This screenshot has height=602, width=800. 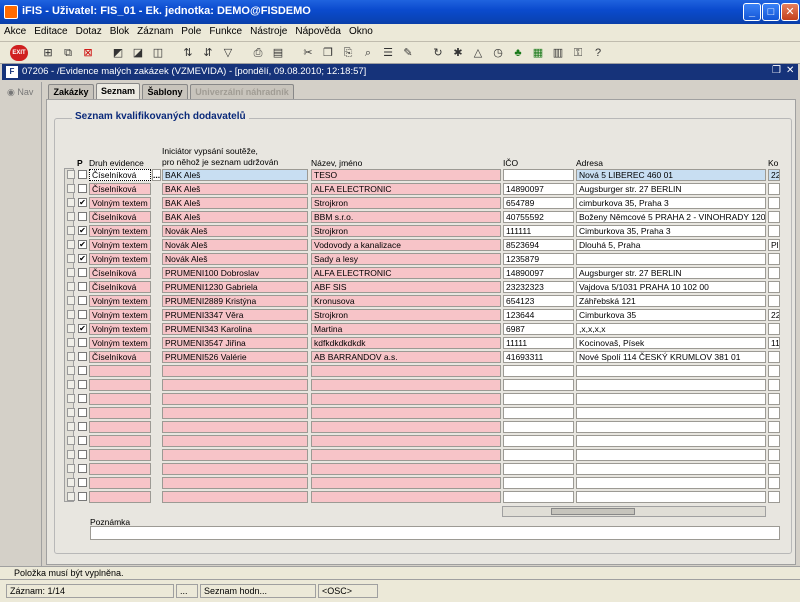 I want to click on tab-univerzalni: Univerzální náhradník, so click(x=242, y=91).